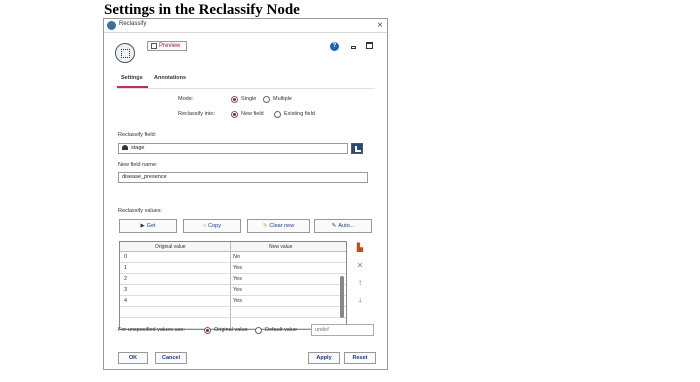 This screenshot has width=700, height=382. What do you see at coordinates (233, 148) in the screenshot?
I see `reclassify-field-input: stage` at bounding box center [233, 148].